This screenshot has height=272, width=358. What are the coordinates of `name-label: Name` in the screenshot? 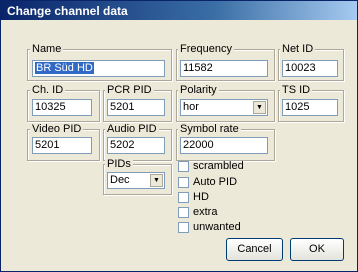 It's located at (47, 49).